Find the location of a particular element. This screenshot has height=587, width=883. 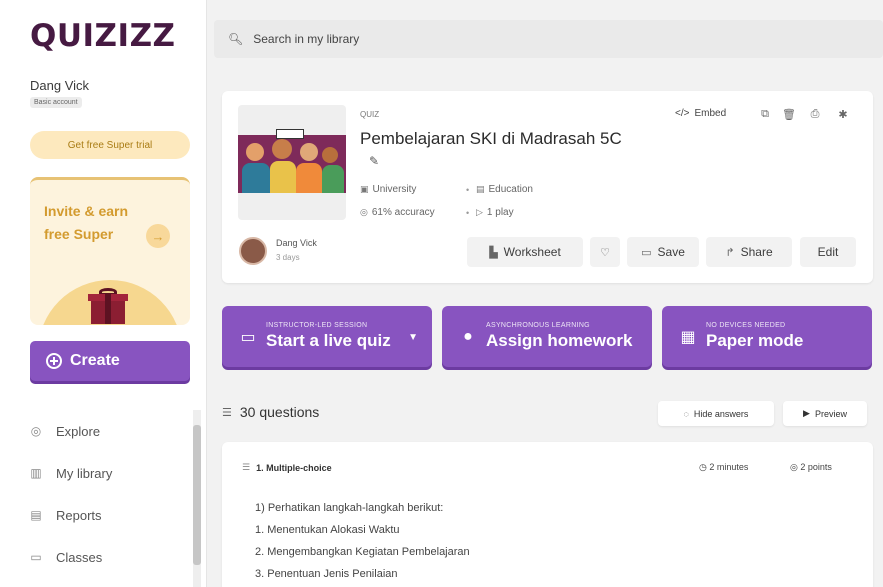

edit-button: Edit is located at coordinates (828, 252).